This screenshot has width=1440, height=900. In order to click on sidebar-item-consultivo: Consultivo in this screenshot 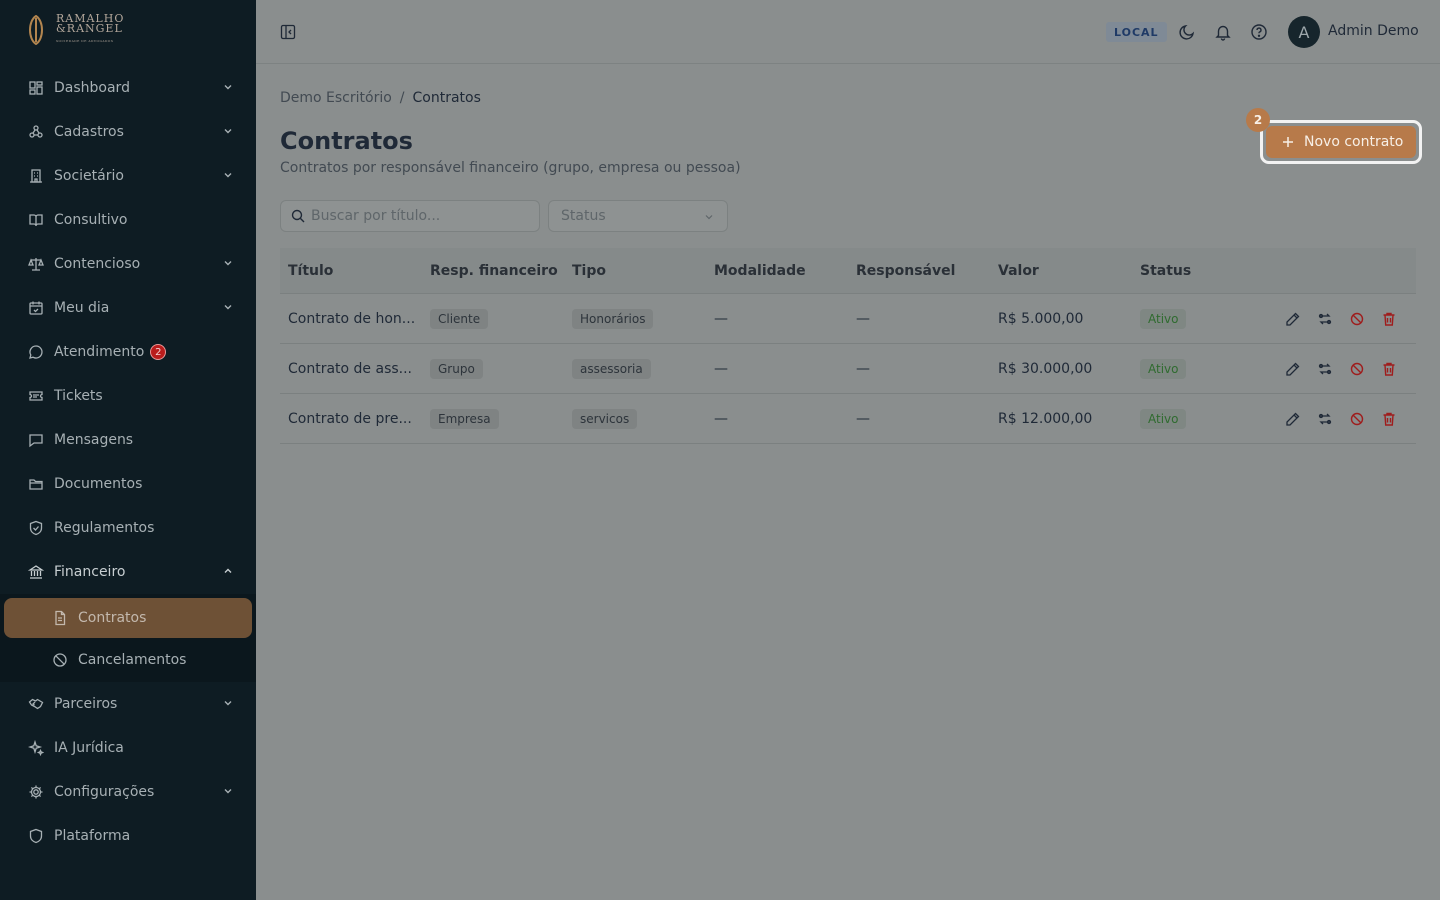, I will do `click(128, 220)`.